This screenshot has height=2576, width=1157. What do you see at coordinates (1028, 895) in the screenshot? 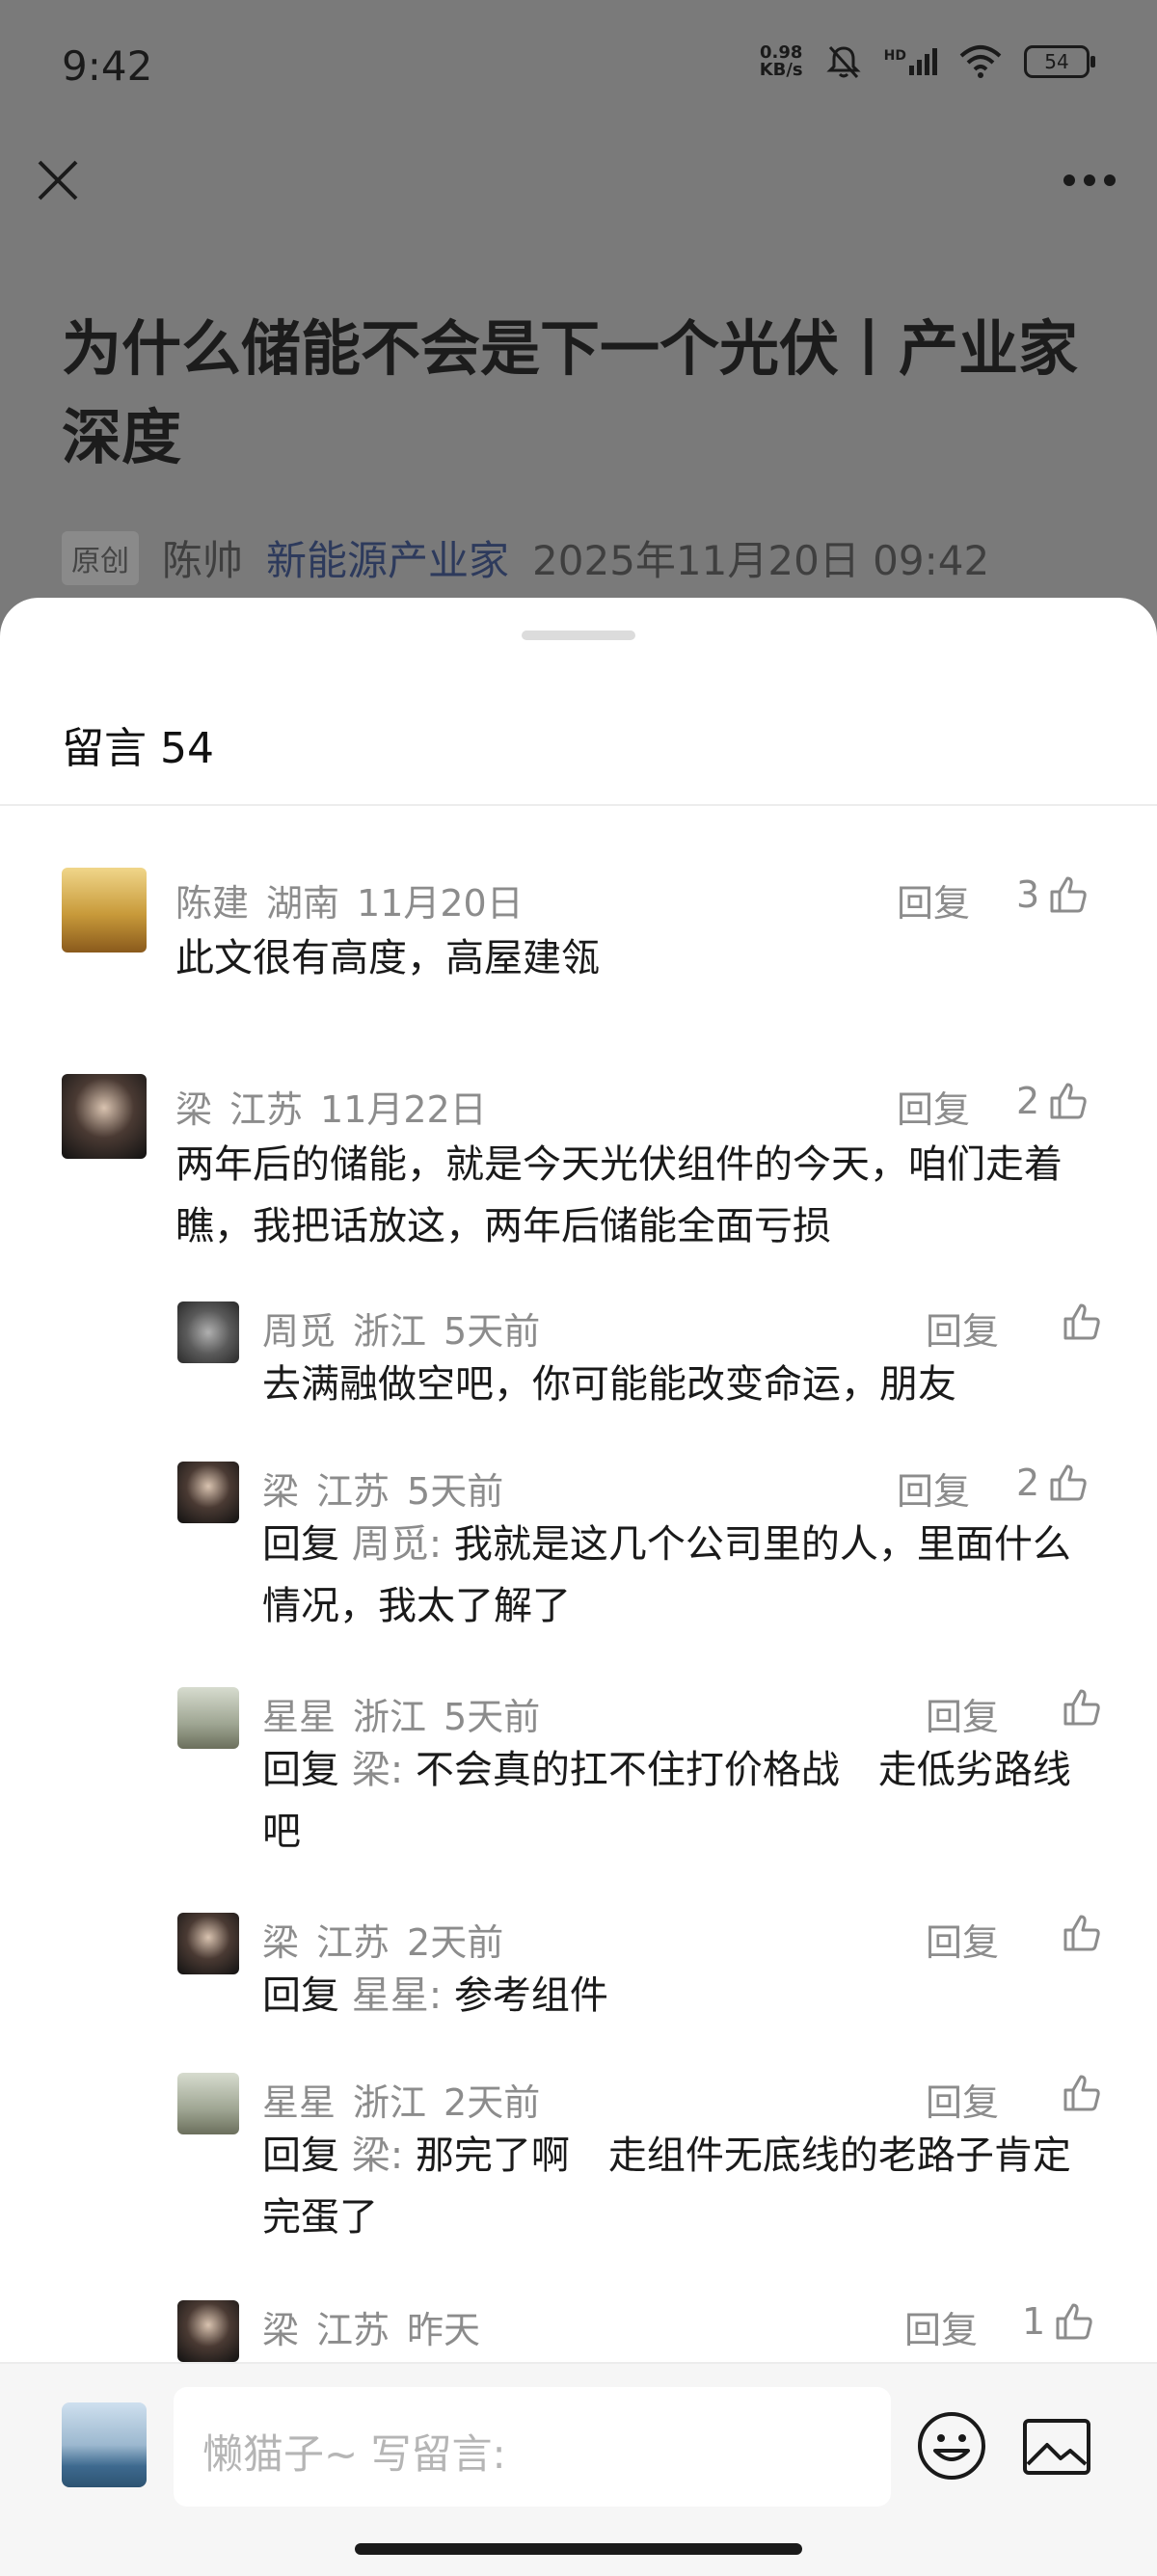
I see `like-count: 3` at bounding box center [1028, 895].